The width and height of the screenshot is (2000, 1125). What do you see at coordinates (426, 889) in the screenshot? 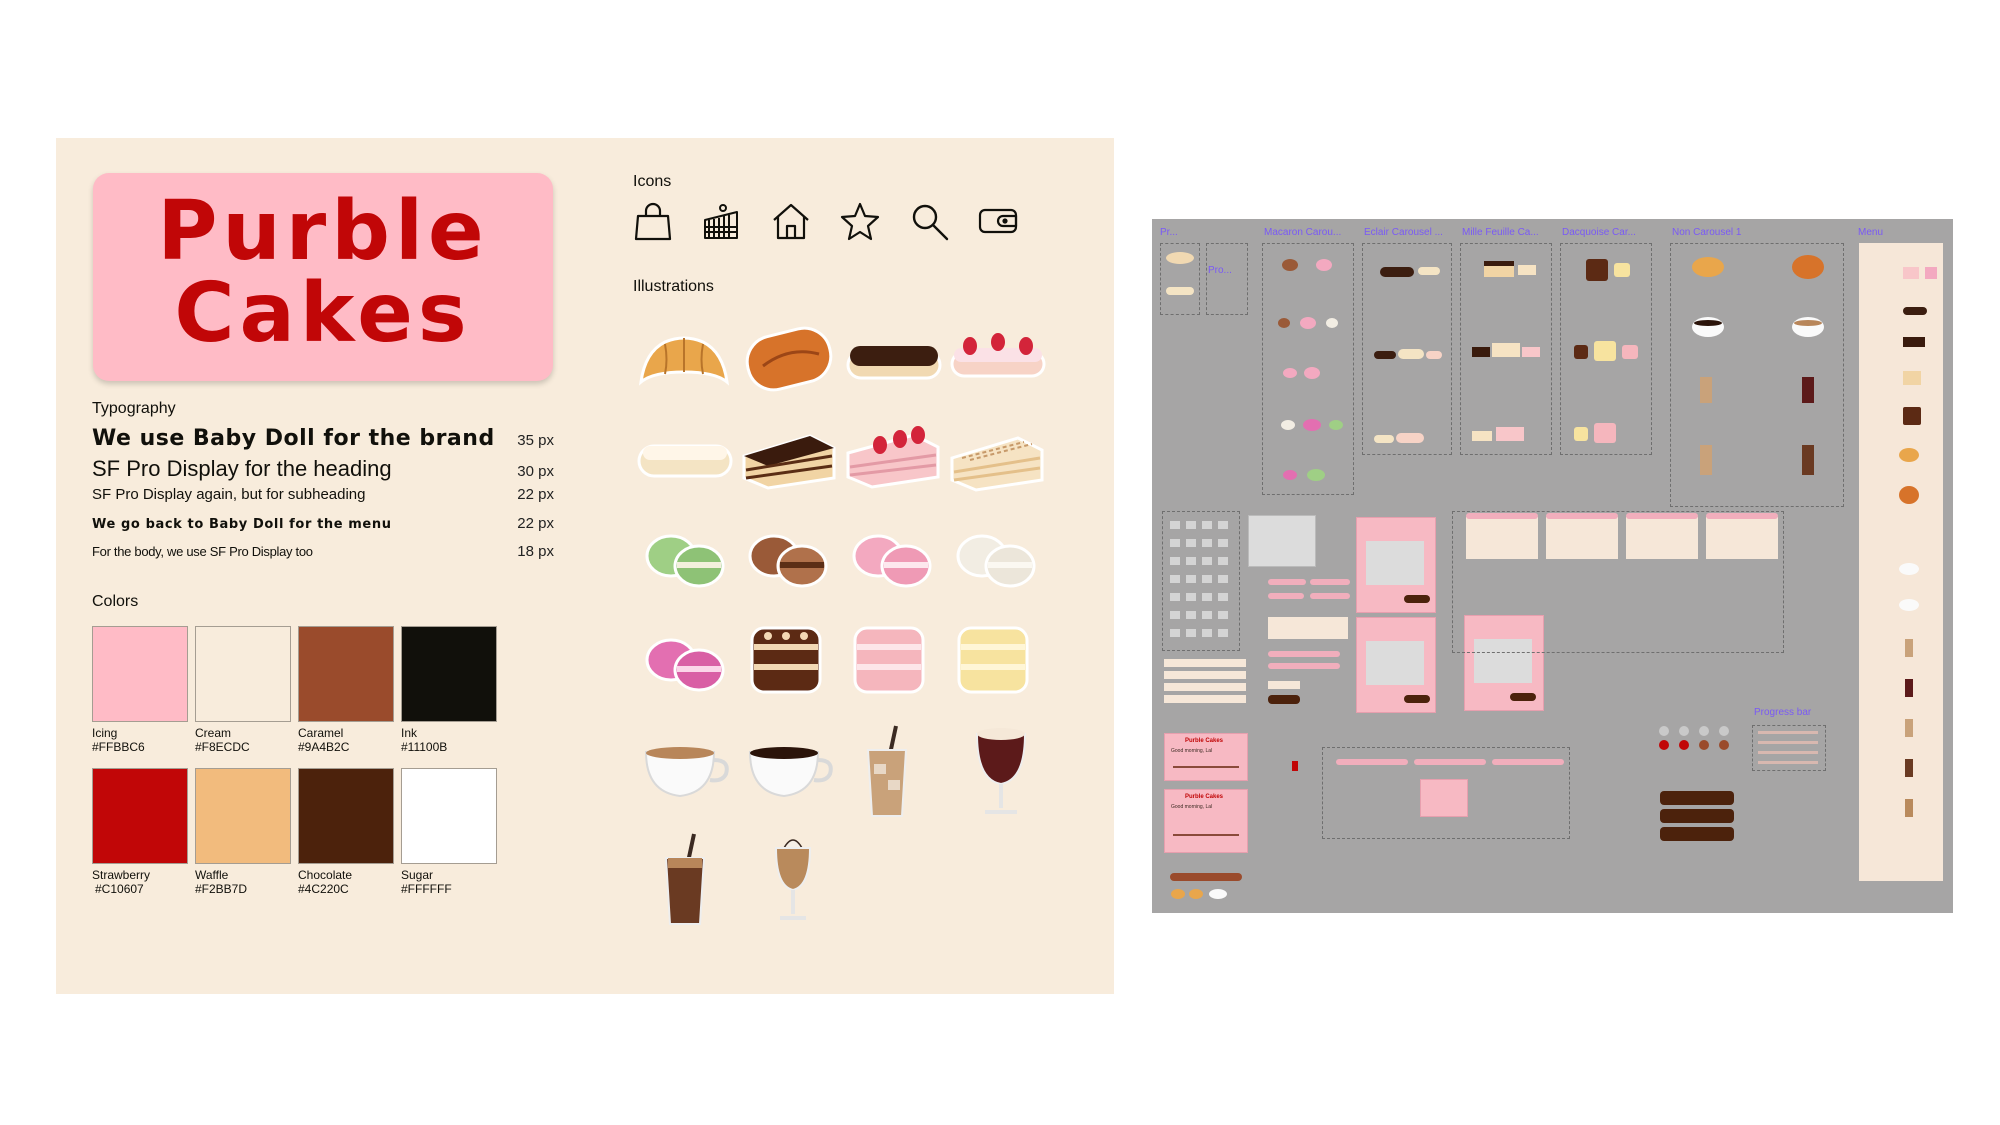
I see `color-hex: #FFFFFF` at bounding box center [426, 889].